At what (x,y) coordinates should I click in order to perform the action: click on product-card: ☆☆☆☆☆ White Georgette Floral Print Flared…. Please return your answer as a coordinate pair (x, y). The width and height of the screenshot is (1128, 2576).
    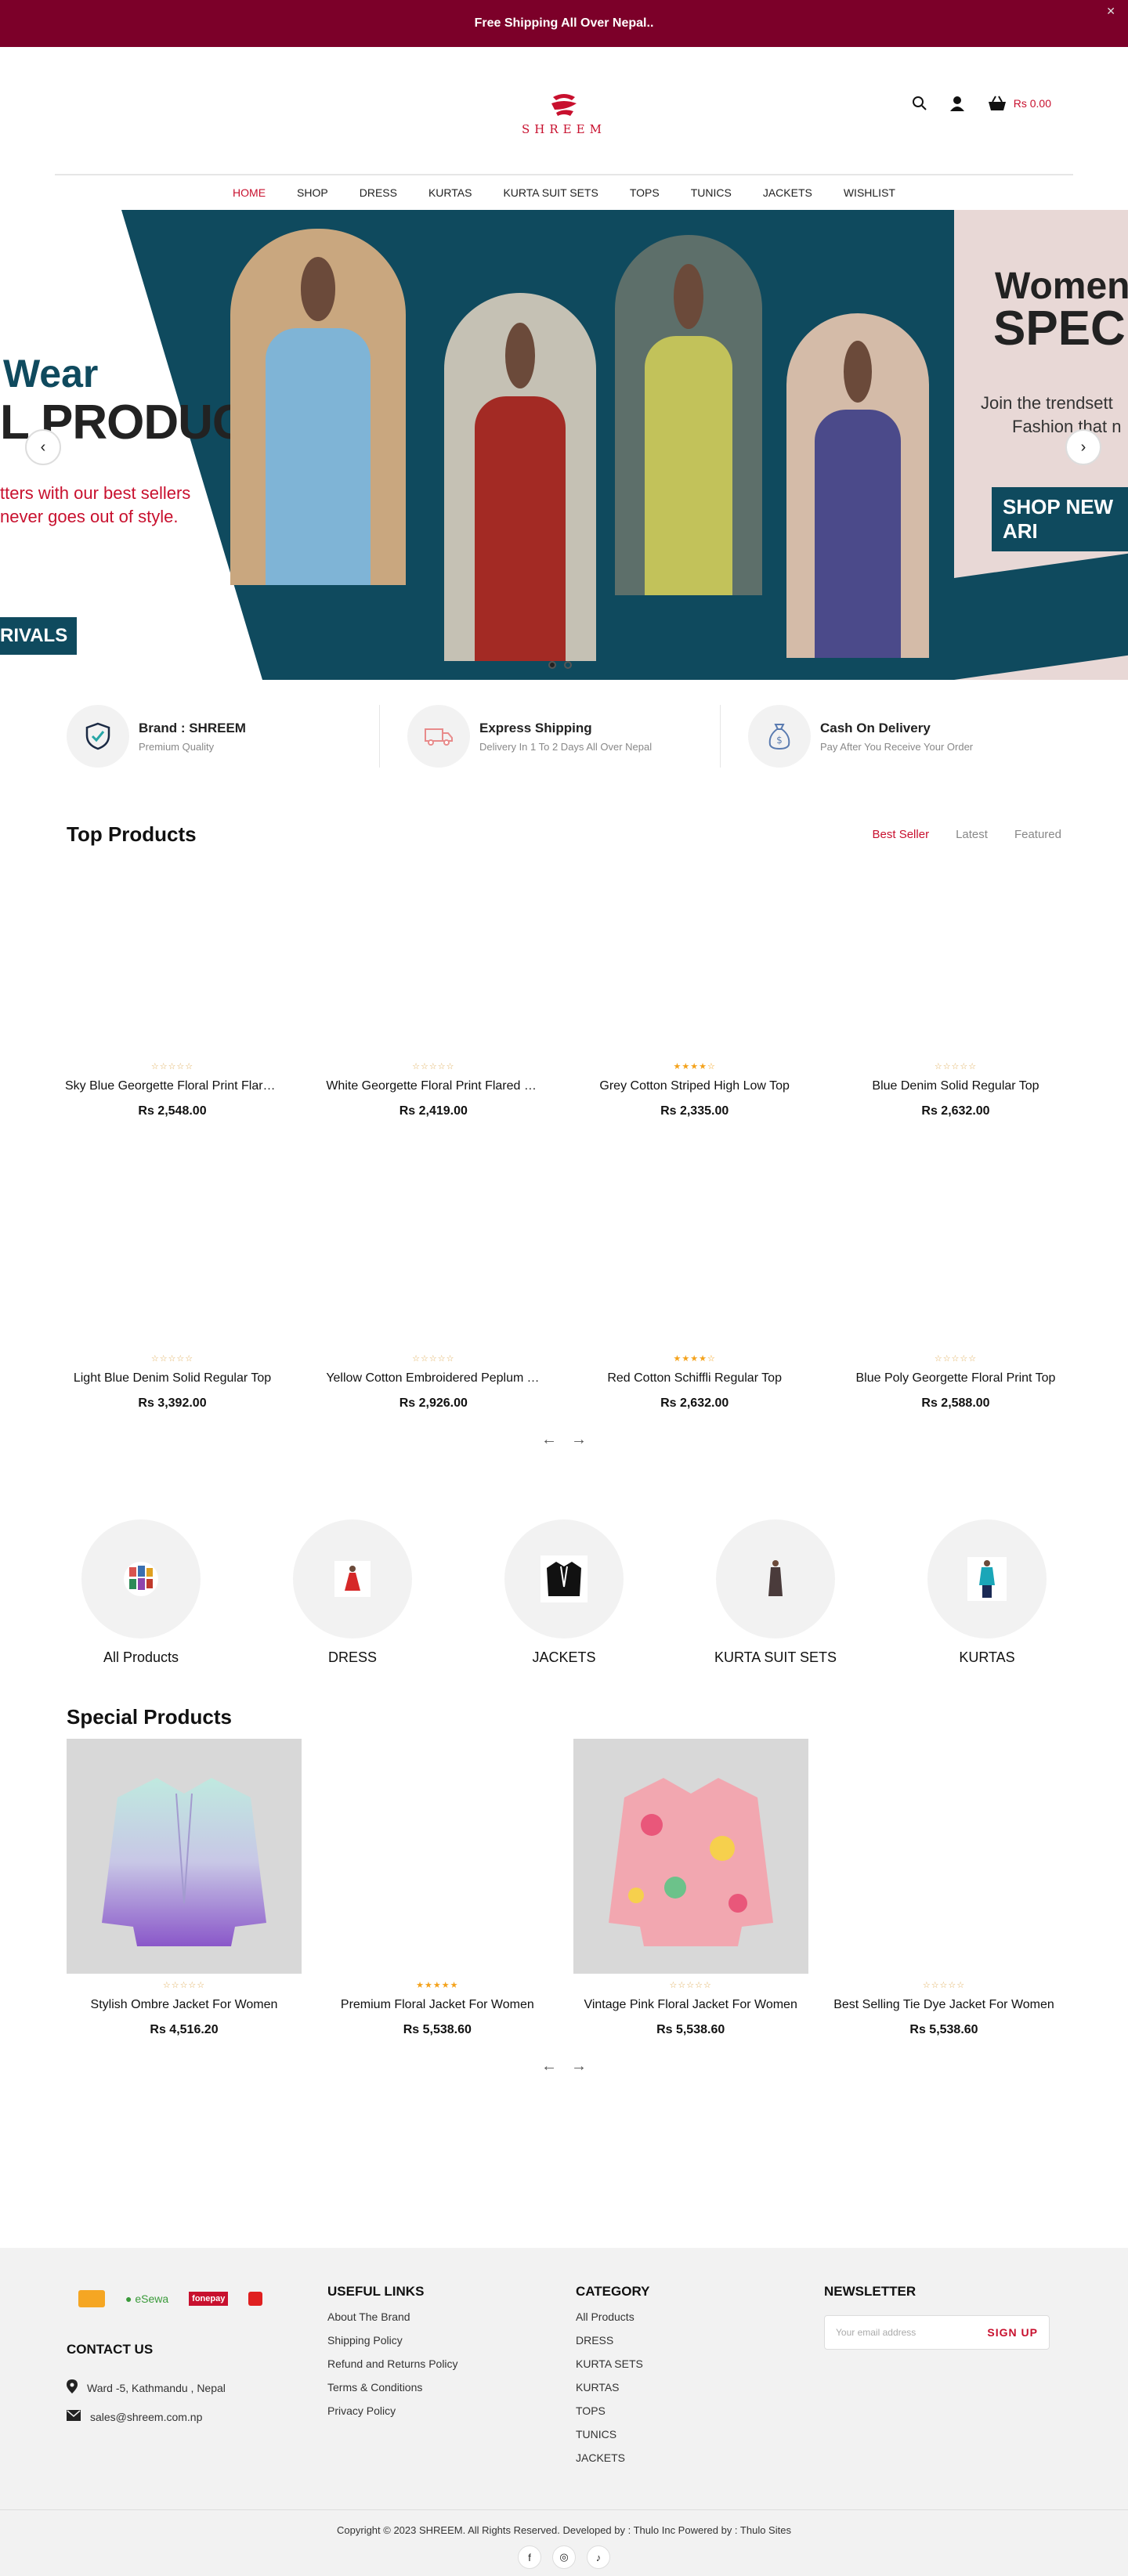
    Looking at the image, I should click on (434, 984).